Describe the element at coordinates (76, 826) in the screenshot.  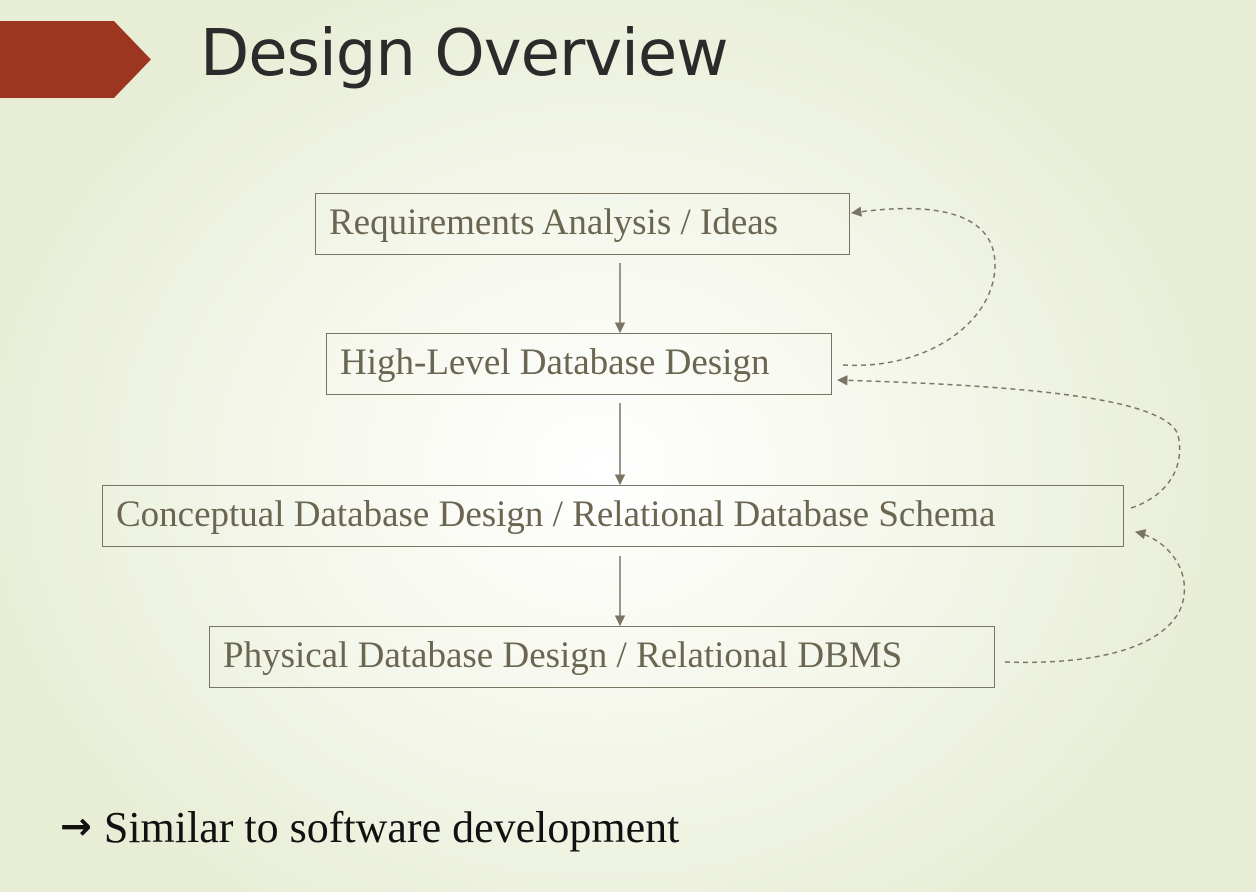
I see `right-arrow-icon: →` at that location.